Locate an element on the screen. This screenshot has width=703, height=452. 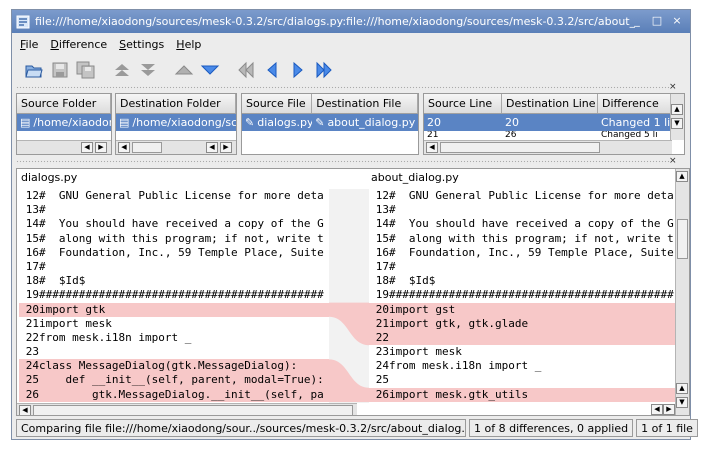
menu-file: File is located at coordinates (29, 44).